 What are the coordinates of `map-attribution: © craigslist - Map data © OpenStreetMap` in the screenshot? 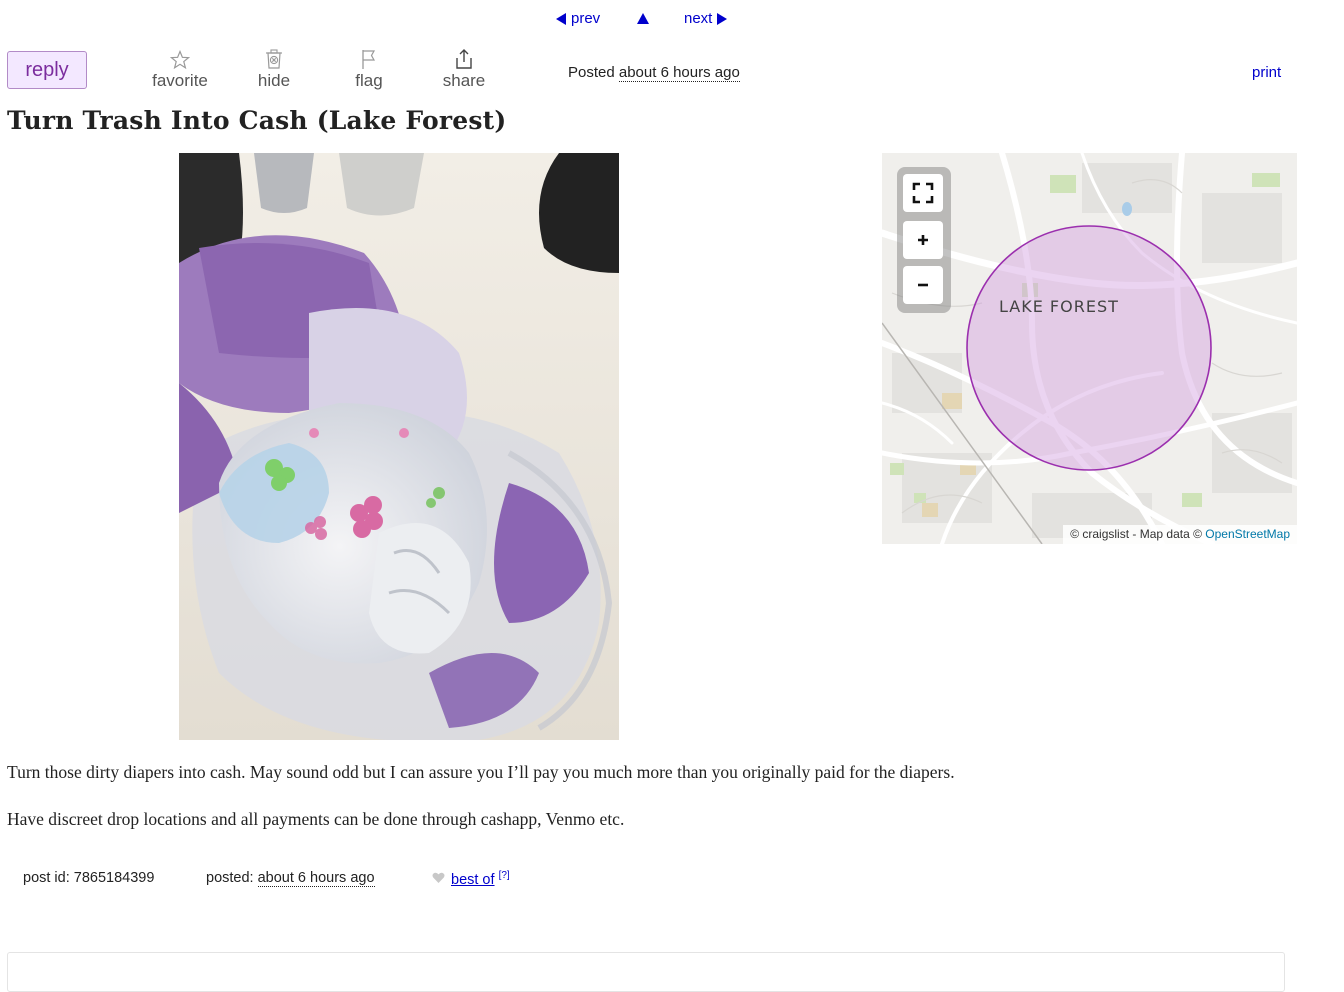 It's located at (1180, 534).